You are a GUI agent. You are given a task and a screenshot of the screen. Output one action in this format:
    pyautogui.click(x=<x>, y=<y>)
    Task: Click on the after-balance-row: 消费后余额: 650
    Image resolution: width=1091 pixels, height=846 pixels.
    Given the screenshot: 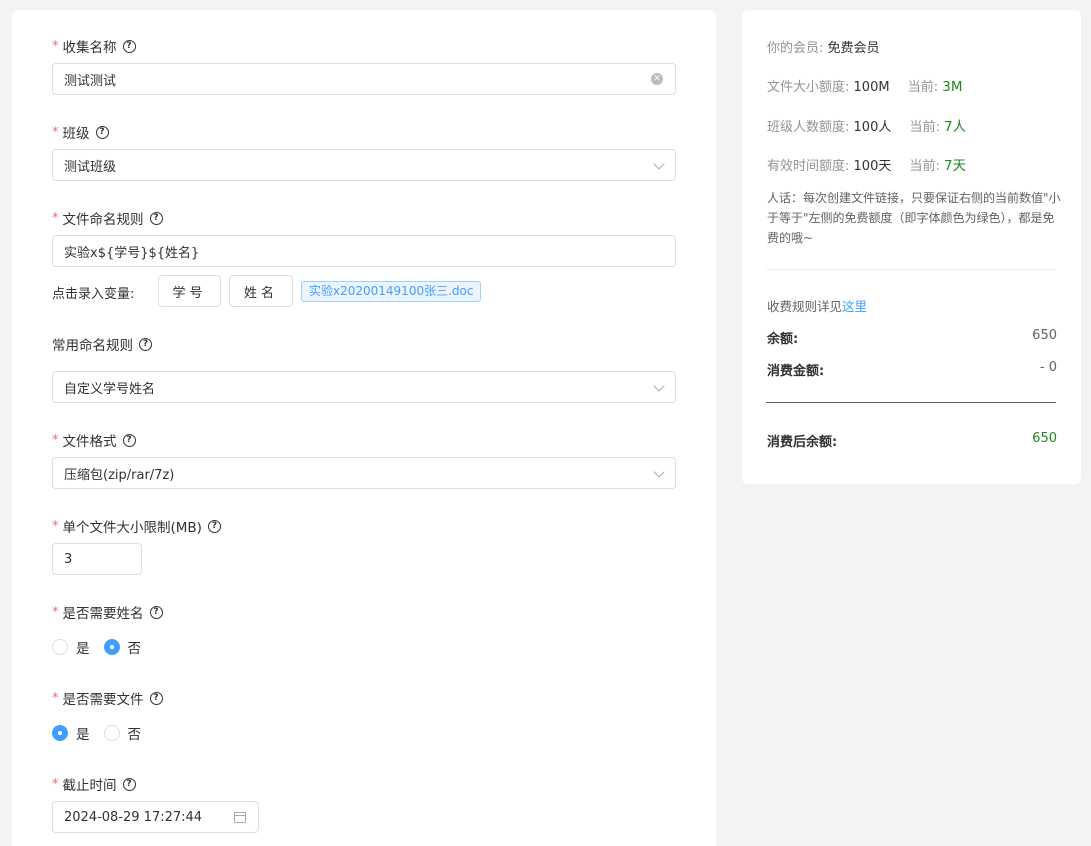 What is the action you would take?
    pyautogui.click(x=912, y=440)
    